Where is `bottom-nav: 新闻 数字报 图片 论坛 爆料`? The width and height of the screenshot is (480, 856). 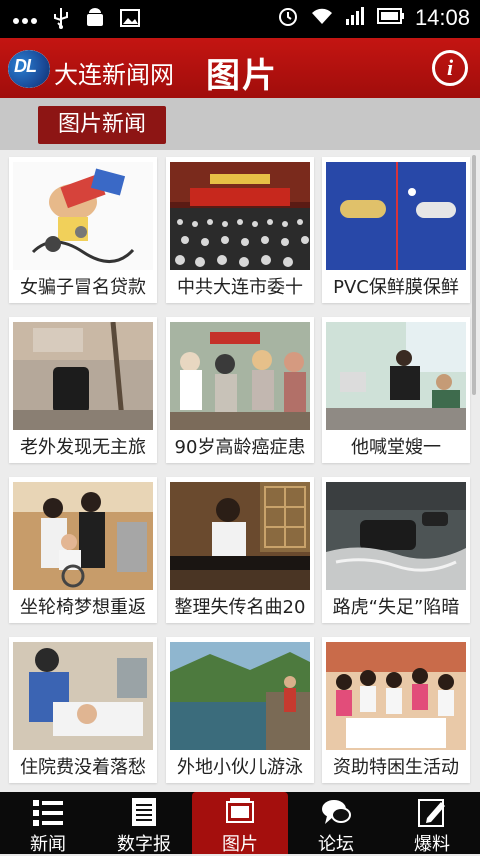 bottom-nav: 新闻 数字报 图片 论坛 爆料 is located at coordinates (240, 823).